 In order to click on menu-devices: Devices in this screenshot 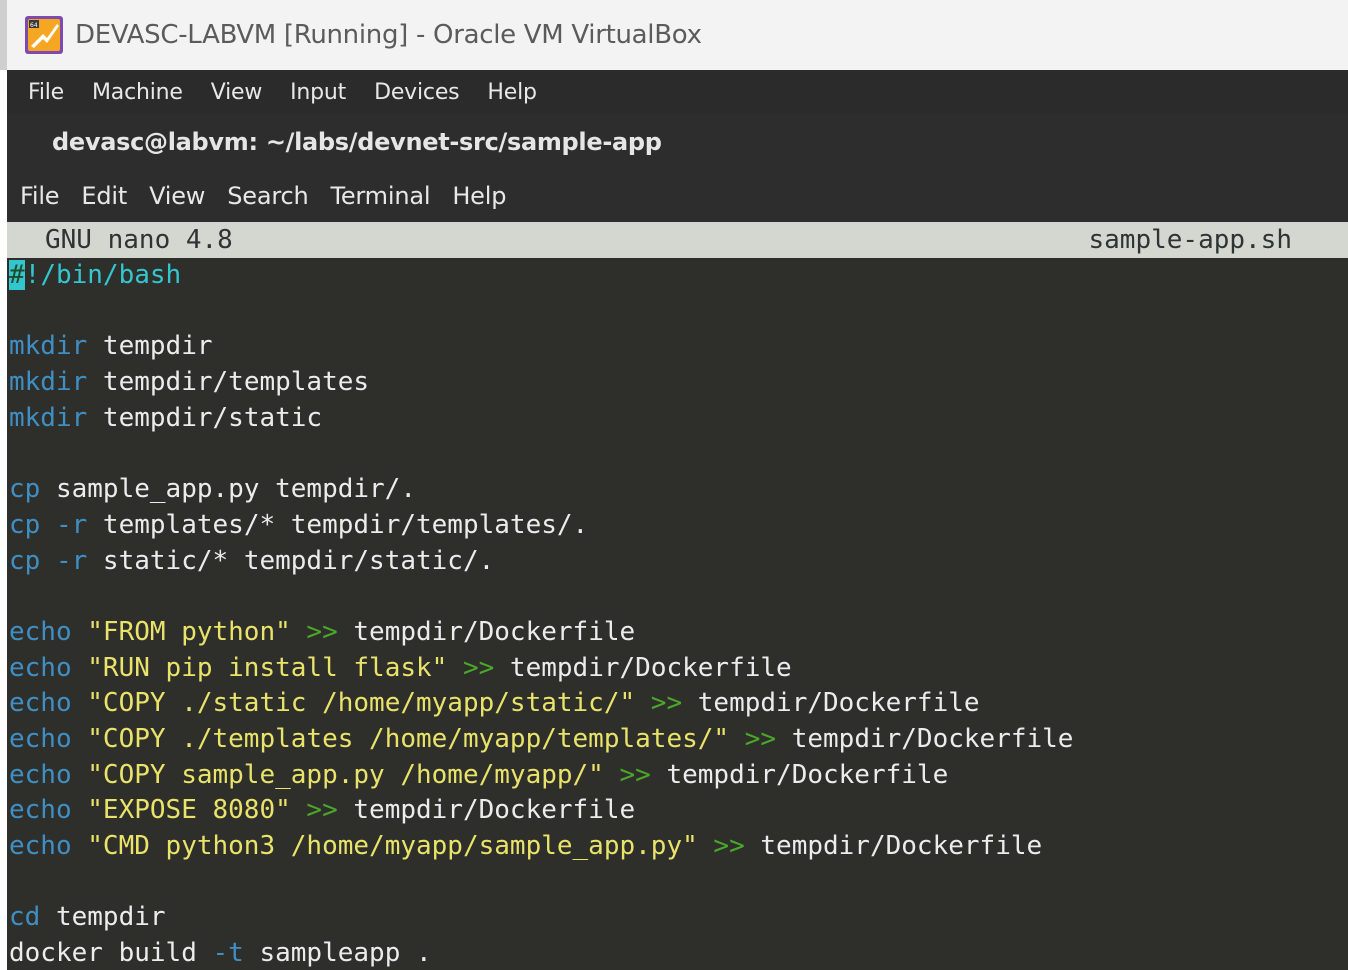, I will do `click(417, 92)`.